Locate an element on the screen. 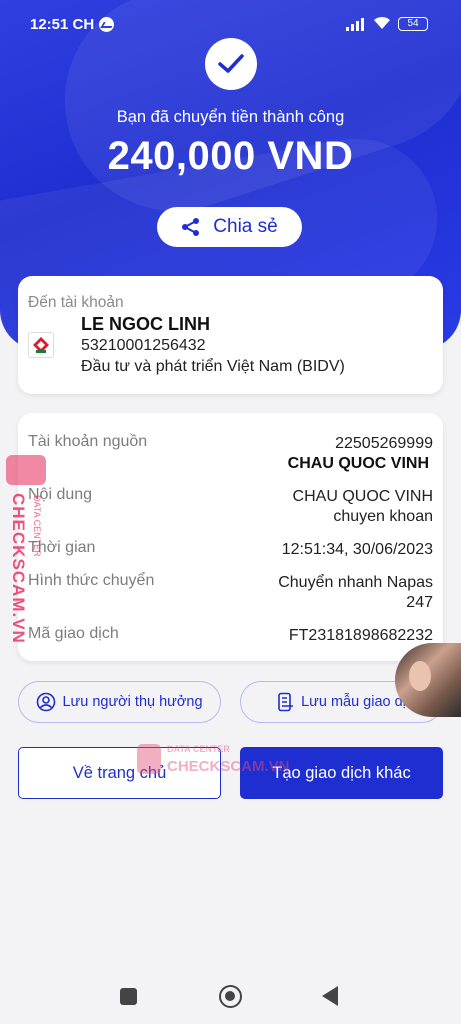 This screenshot has width=461, height=1024. detail-label: Tài khoản nguồn is located at coordinates (88, 441).